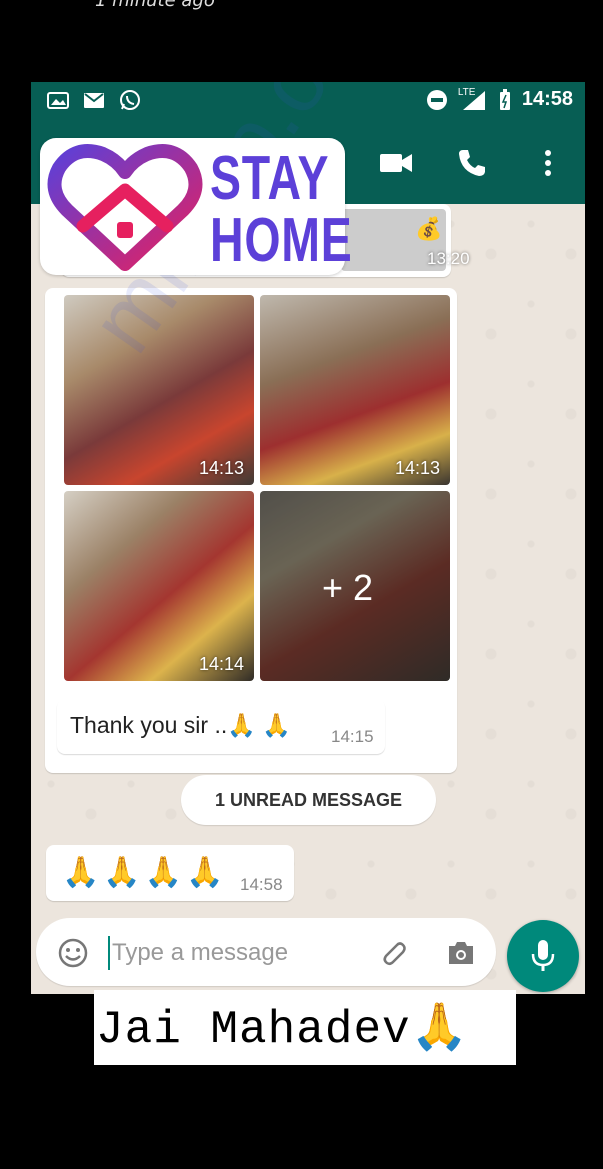  What do you see at coordinates (159, 586) in the screenshot?
I see `photo-thumbnail: 14:14` at bounding box center [159, 586].